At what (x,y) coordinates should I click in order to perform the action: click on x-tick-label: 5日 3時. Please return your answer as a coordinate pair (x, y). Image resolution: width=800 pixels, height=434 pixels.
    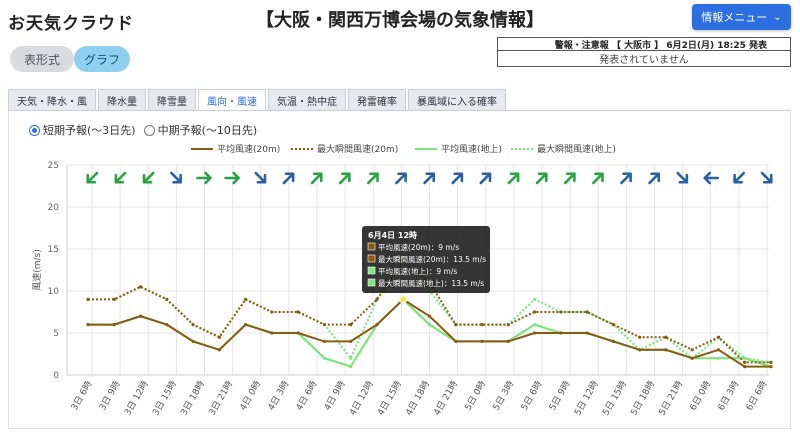
    Looking at the image, I should click on (504, 395).